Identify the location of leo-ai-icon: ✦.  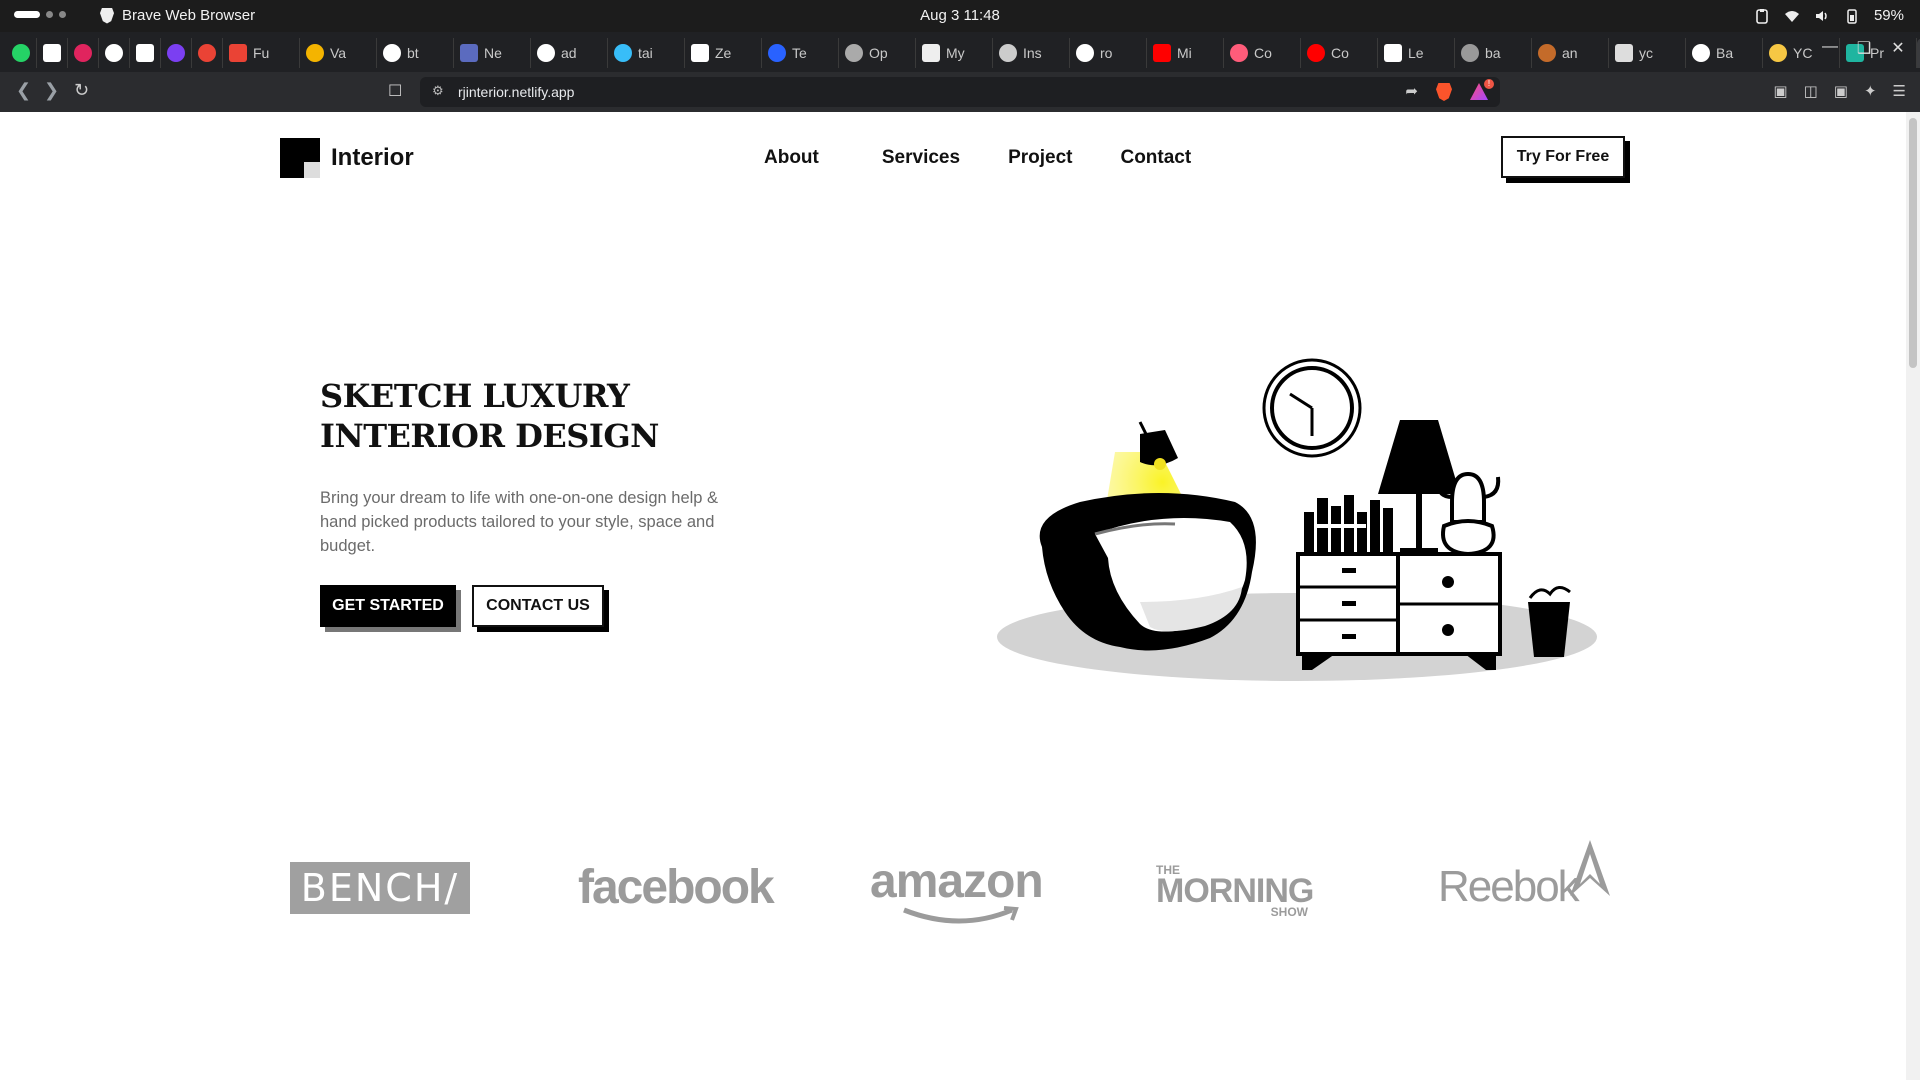
(1870, 91).